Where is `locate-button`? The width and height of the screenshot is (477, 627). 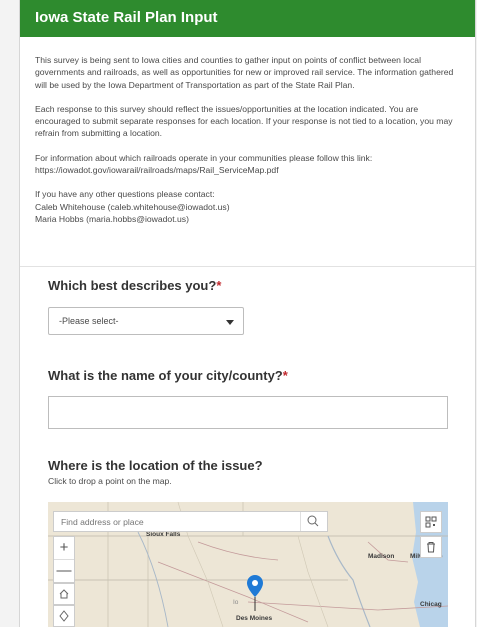 locate-button is located at coordinates (64, 616).